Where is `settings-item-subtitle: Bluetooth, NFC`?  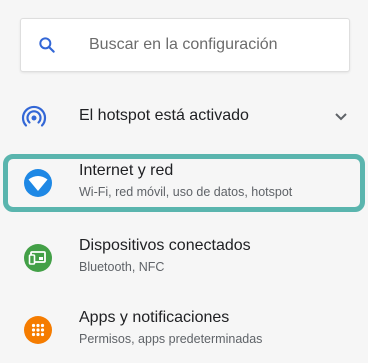 settings-item-subtitle: Bluetooth, NFC is located at coordinates (122, 267).